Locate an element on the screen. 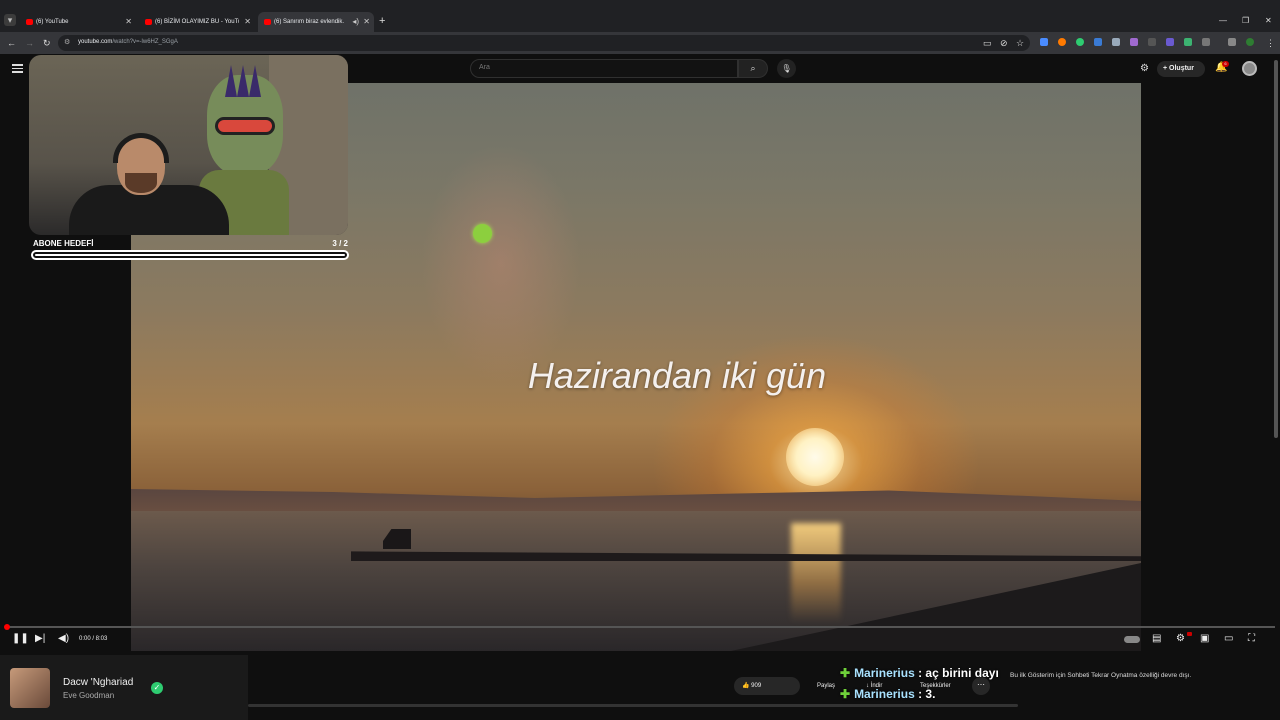  address-bar: ⚙ youtube.com/watch?v=-lw6HZ_SGgA ▭ ⊘ ☆ is located at coordinates (544, 43).